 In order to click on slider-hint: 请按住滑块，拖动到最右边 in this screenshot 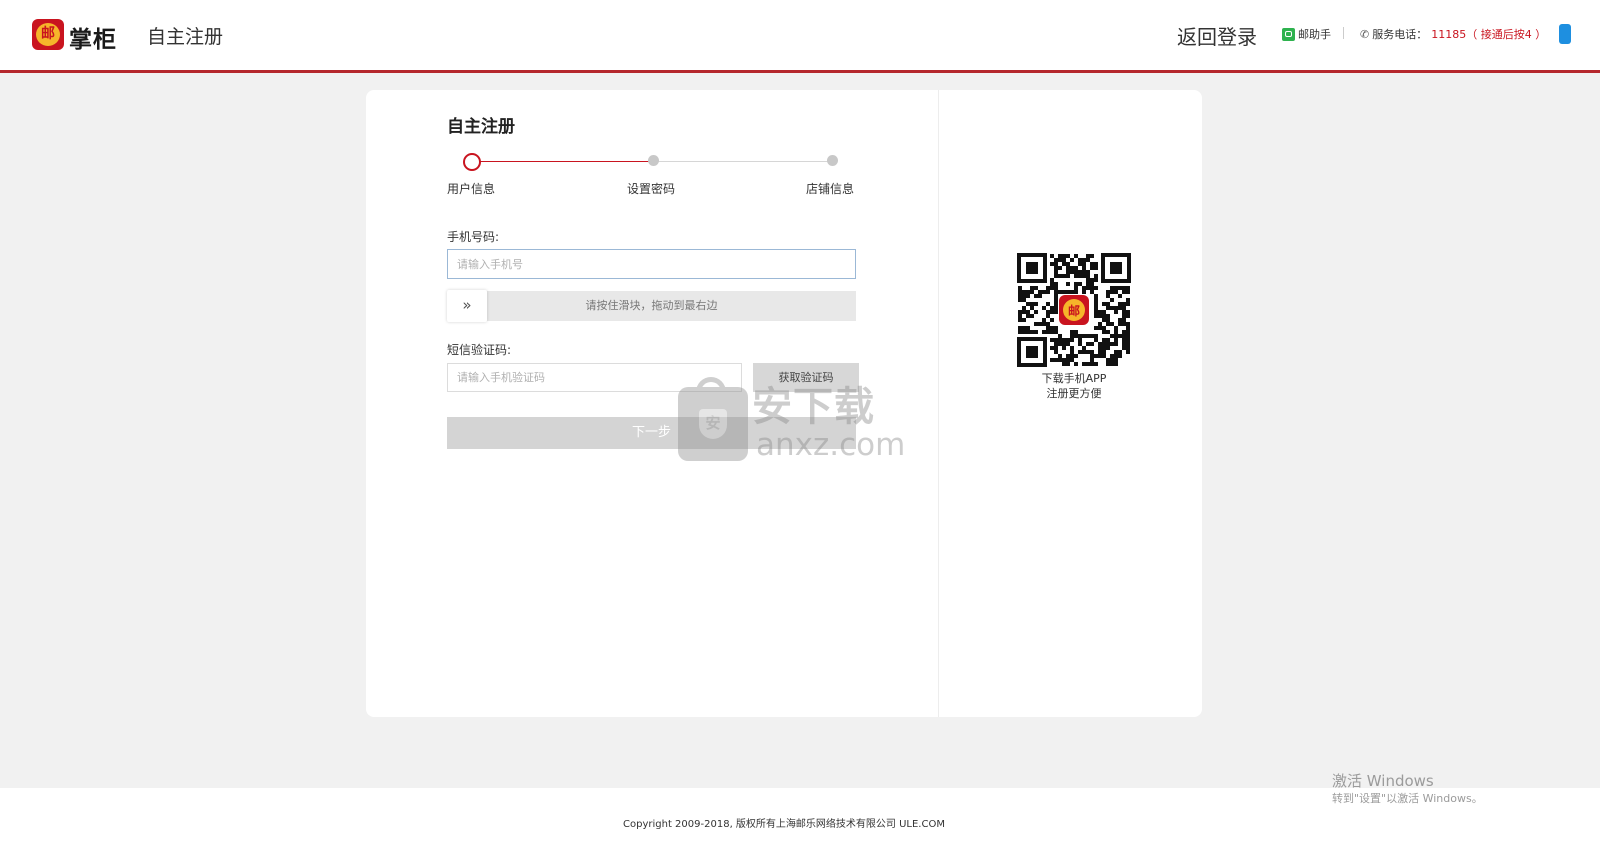, I will do `click(651, 305)`.